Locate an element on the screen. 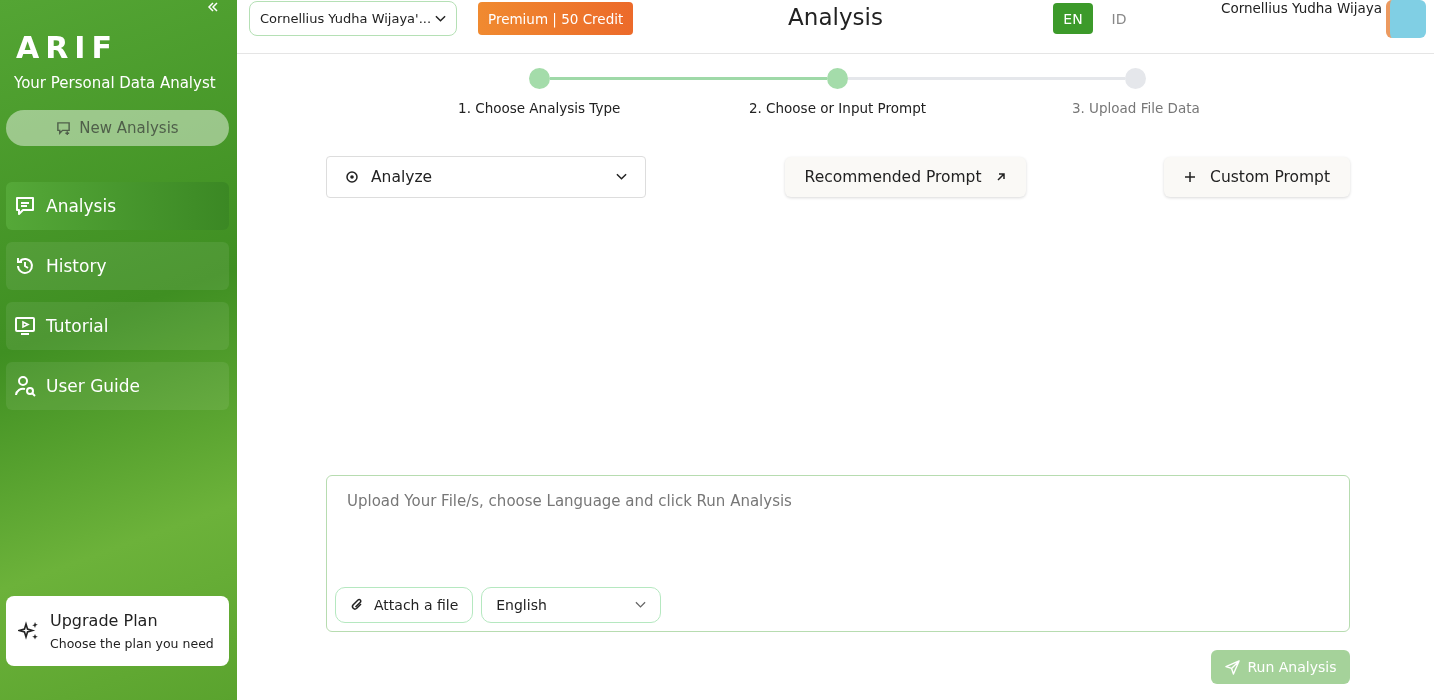 The height and width of the screenshot is (700, 1434). arrow-up-right-icon is located at coordinates (1000, 177).